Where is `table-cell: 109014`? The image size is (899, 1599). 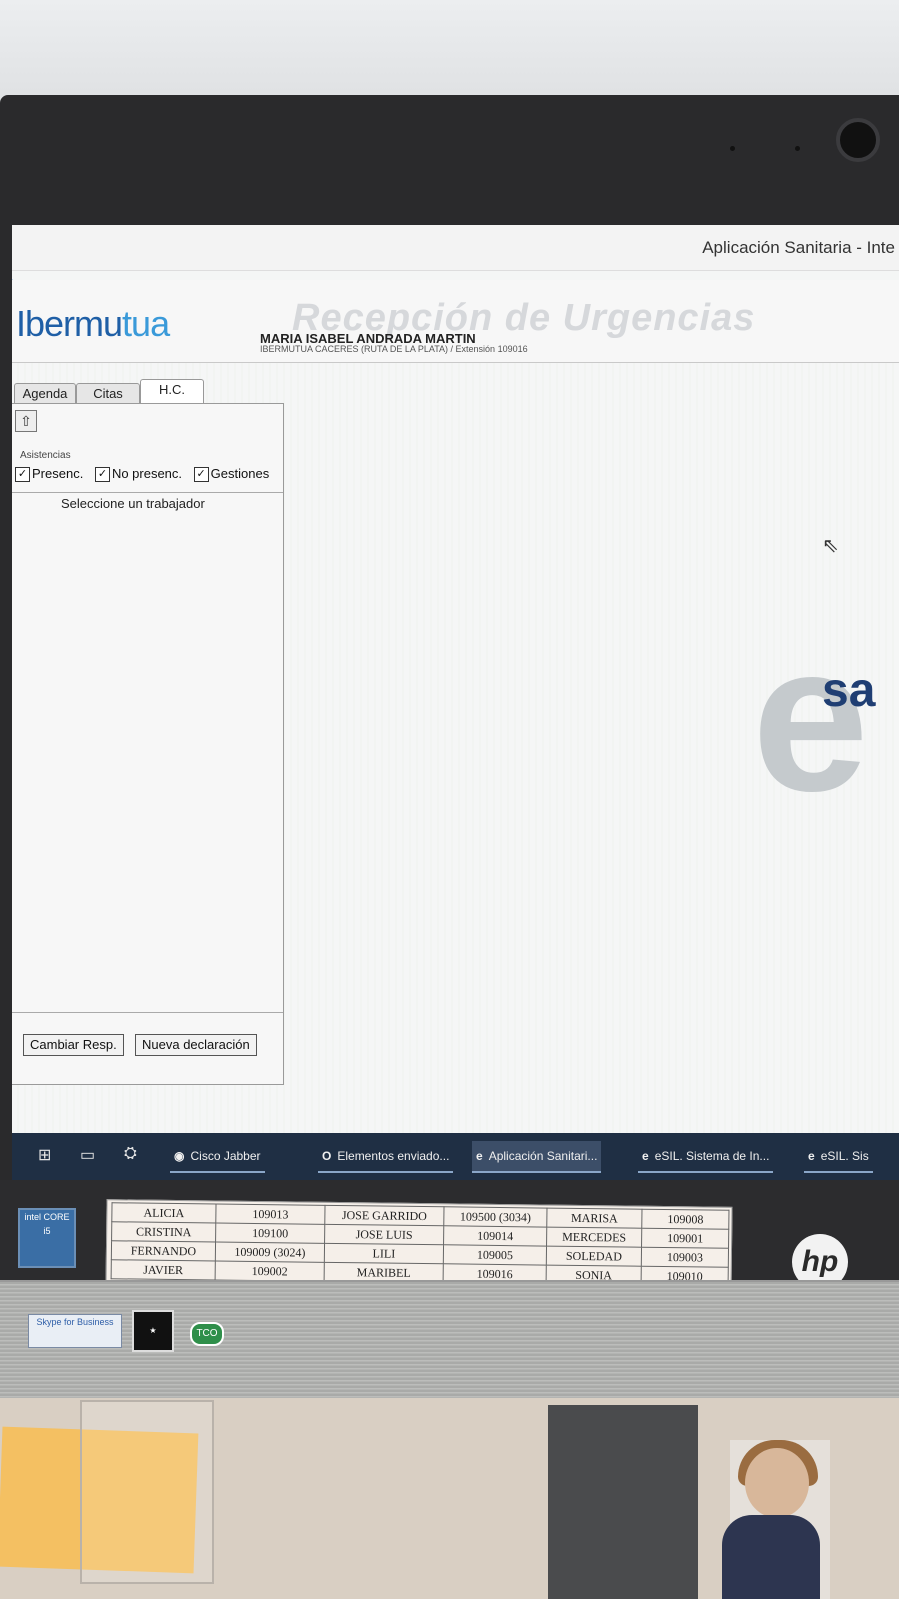
table-cell: 109014 is located at coordinates (495, 1236).